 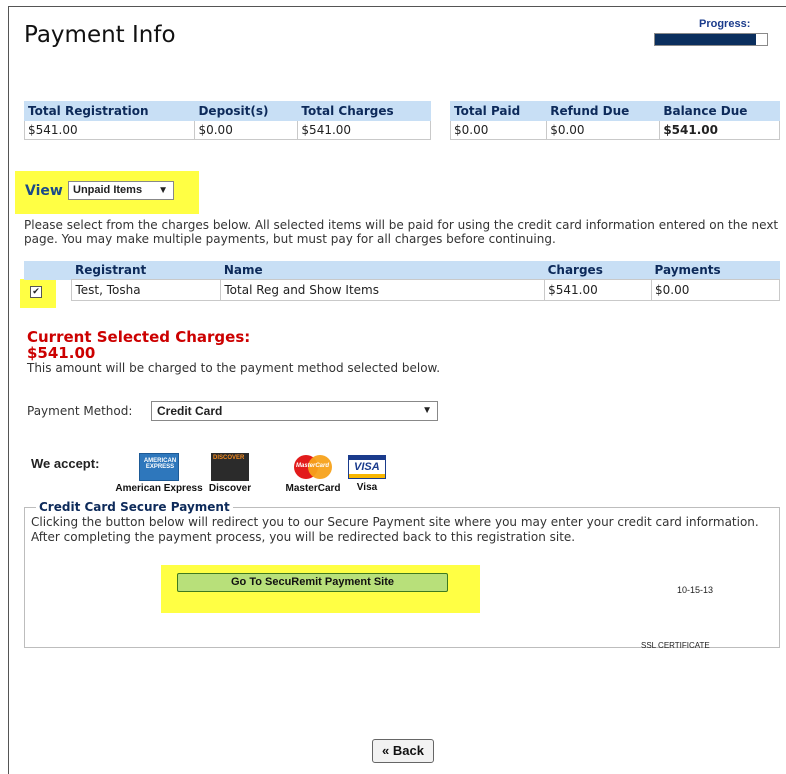 I want to click on charges-header-name: Name, so click(x=382, y=270).